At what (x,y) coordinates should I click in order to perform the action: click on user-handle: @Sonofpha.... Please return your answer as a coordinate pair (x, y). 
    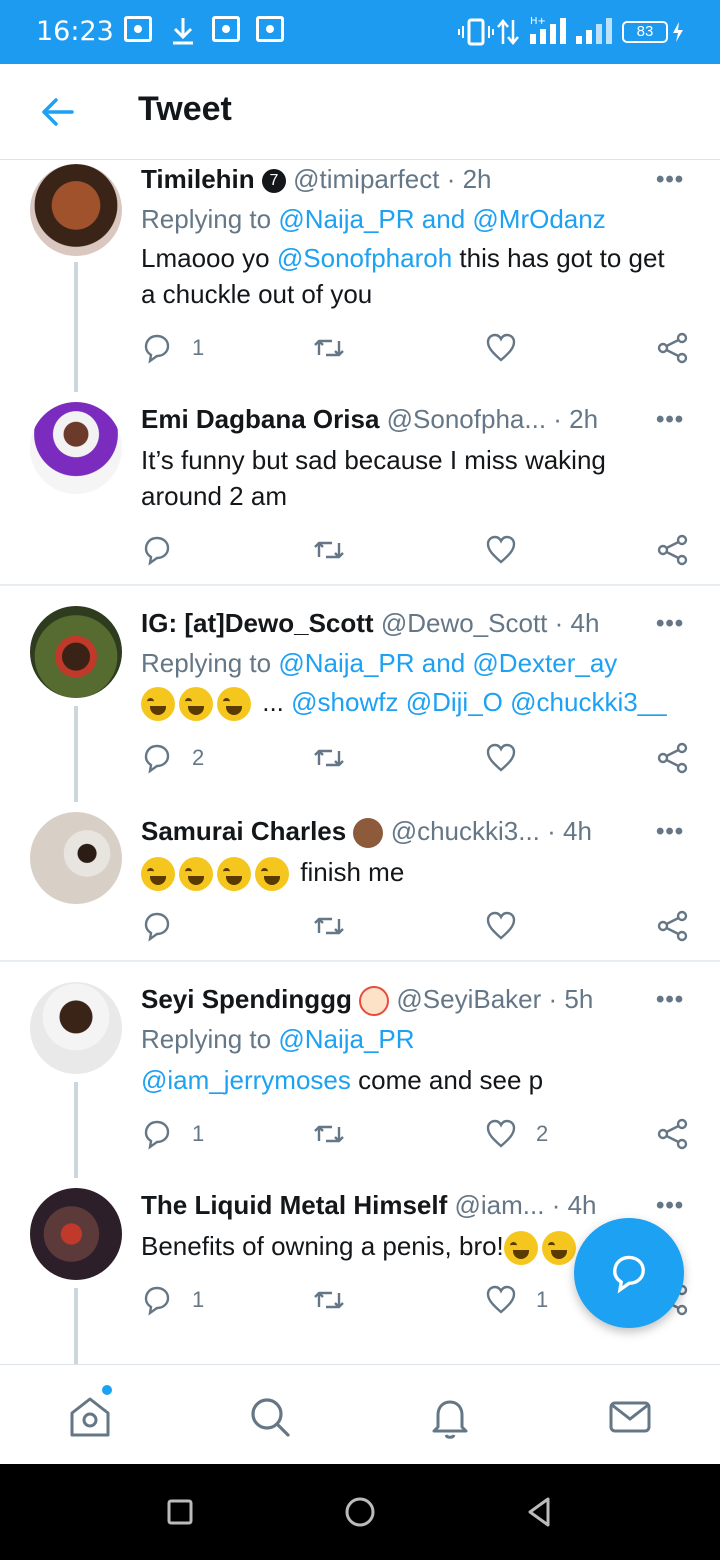
    Looking at the image, I should click on (466, 419).